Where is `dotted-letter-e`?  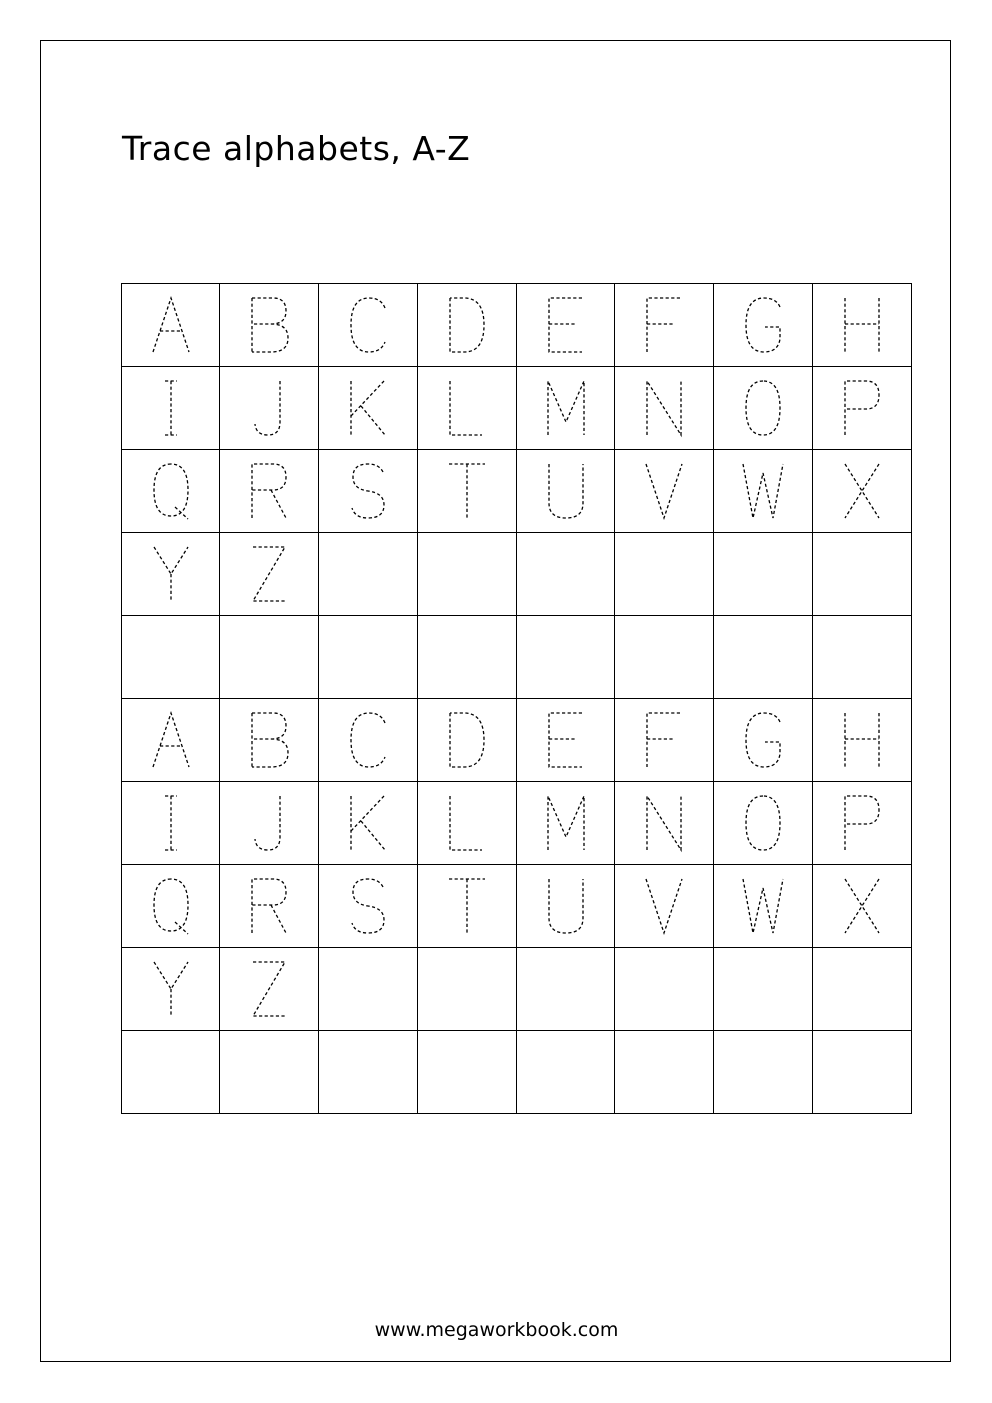 dotted-letter-e is located at coordinates (564, 325).